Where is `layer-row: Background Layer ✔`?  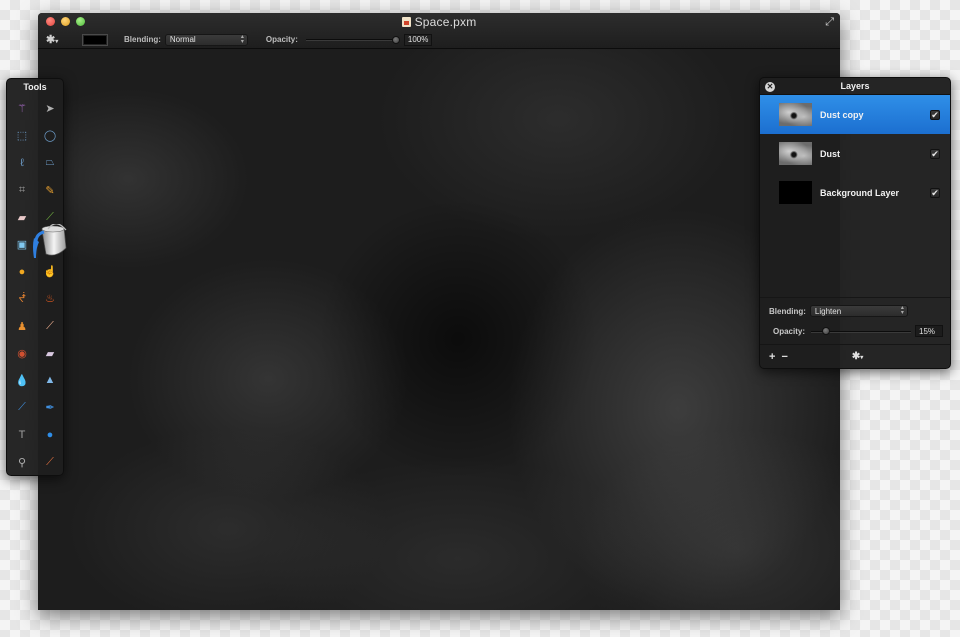 layer-row: Background Layer ✔ is located at coordinates (855, 192).